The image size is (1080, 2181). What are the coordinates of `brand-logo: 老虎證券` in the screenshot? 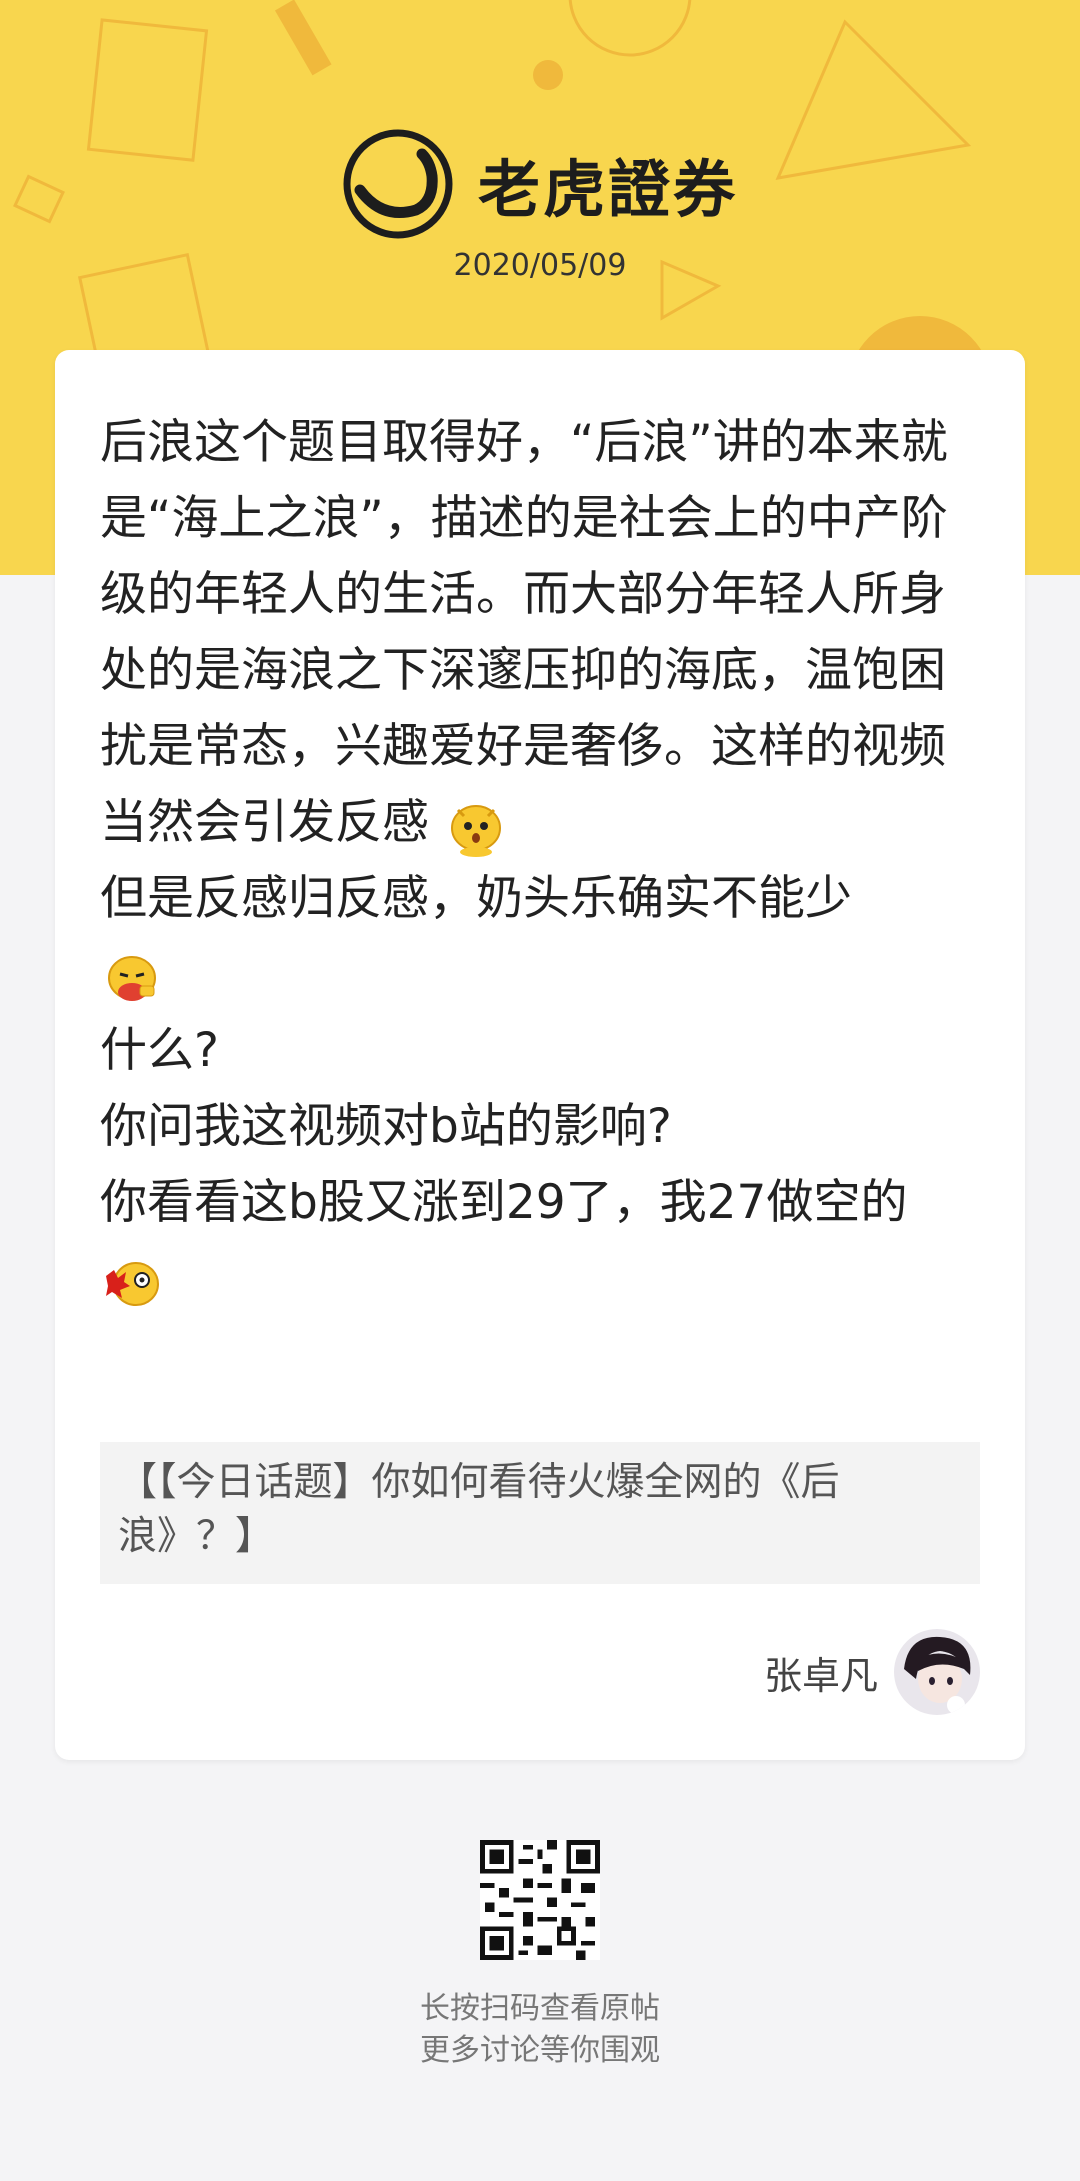 It's located at (540, 184).